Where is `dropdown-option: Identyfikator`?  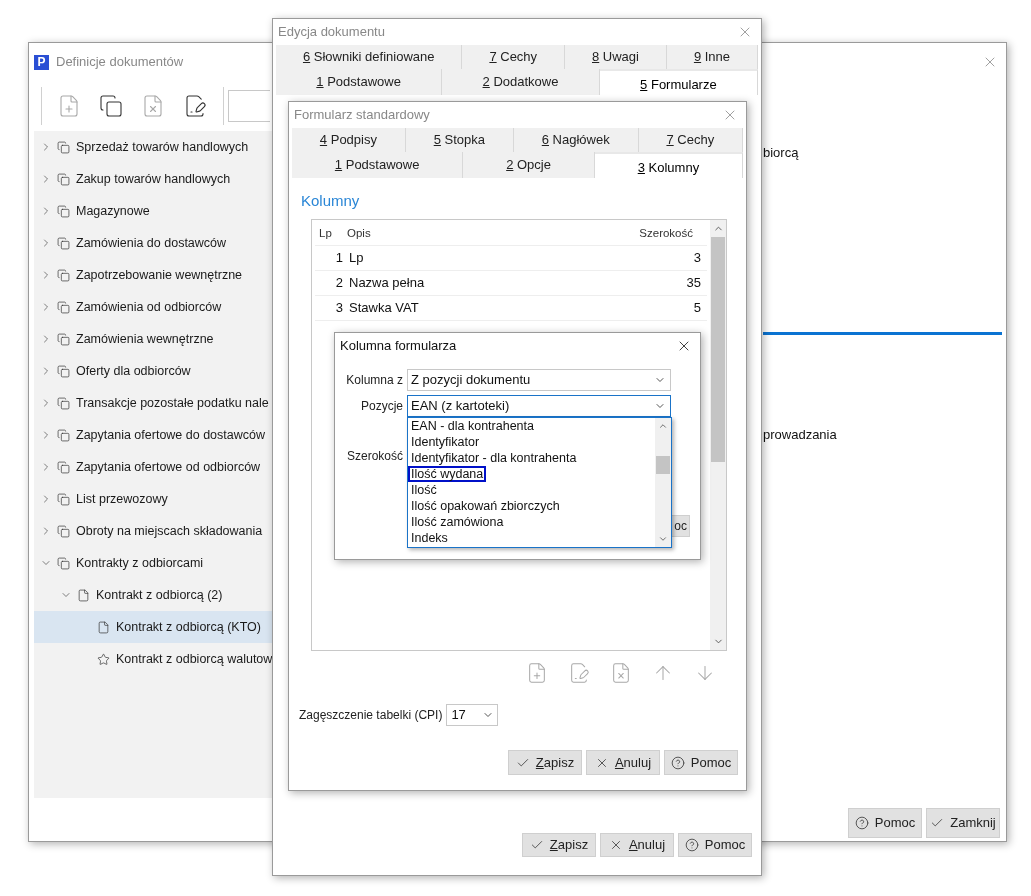 dropdown-option: Identyfikator is located at coordinates (445, 442).